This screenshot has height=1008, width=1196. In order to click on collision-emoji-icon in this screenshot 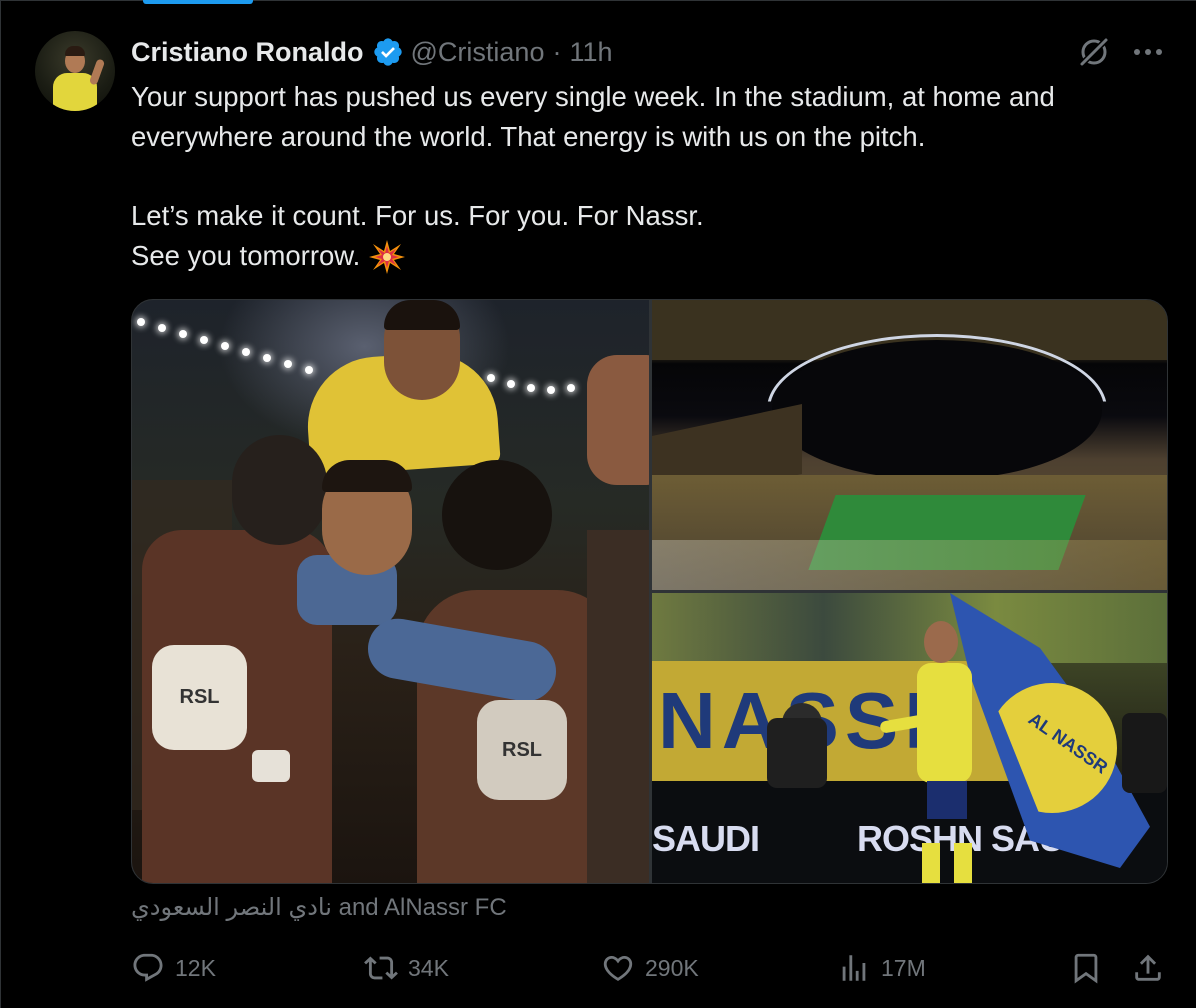, I will do `click(387, 257)`.